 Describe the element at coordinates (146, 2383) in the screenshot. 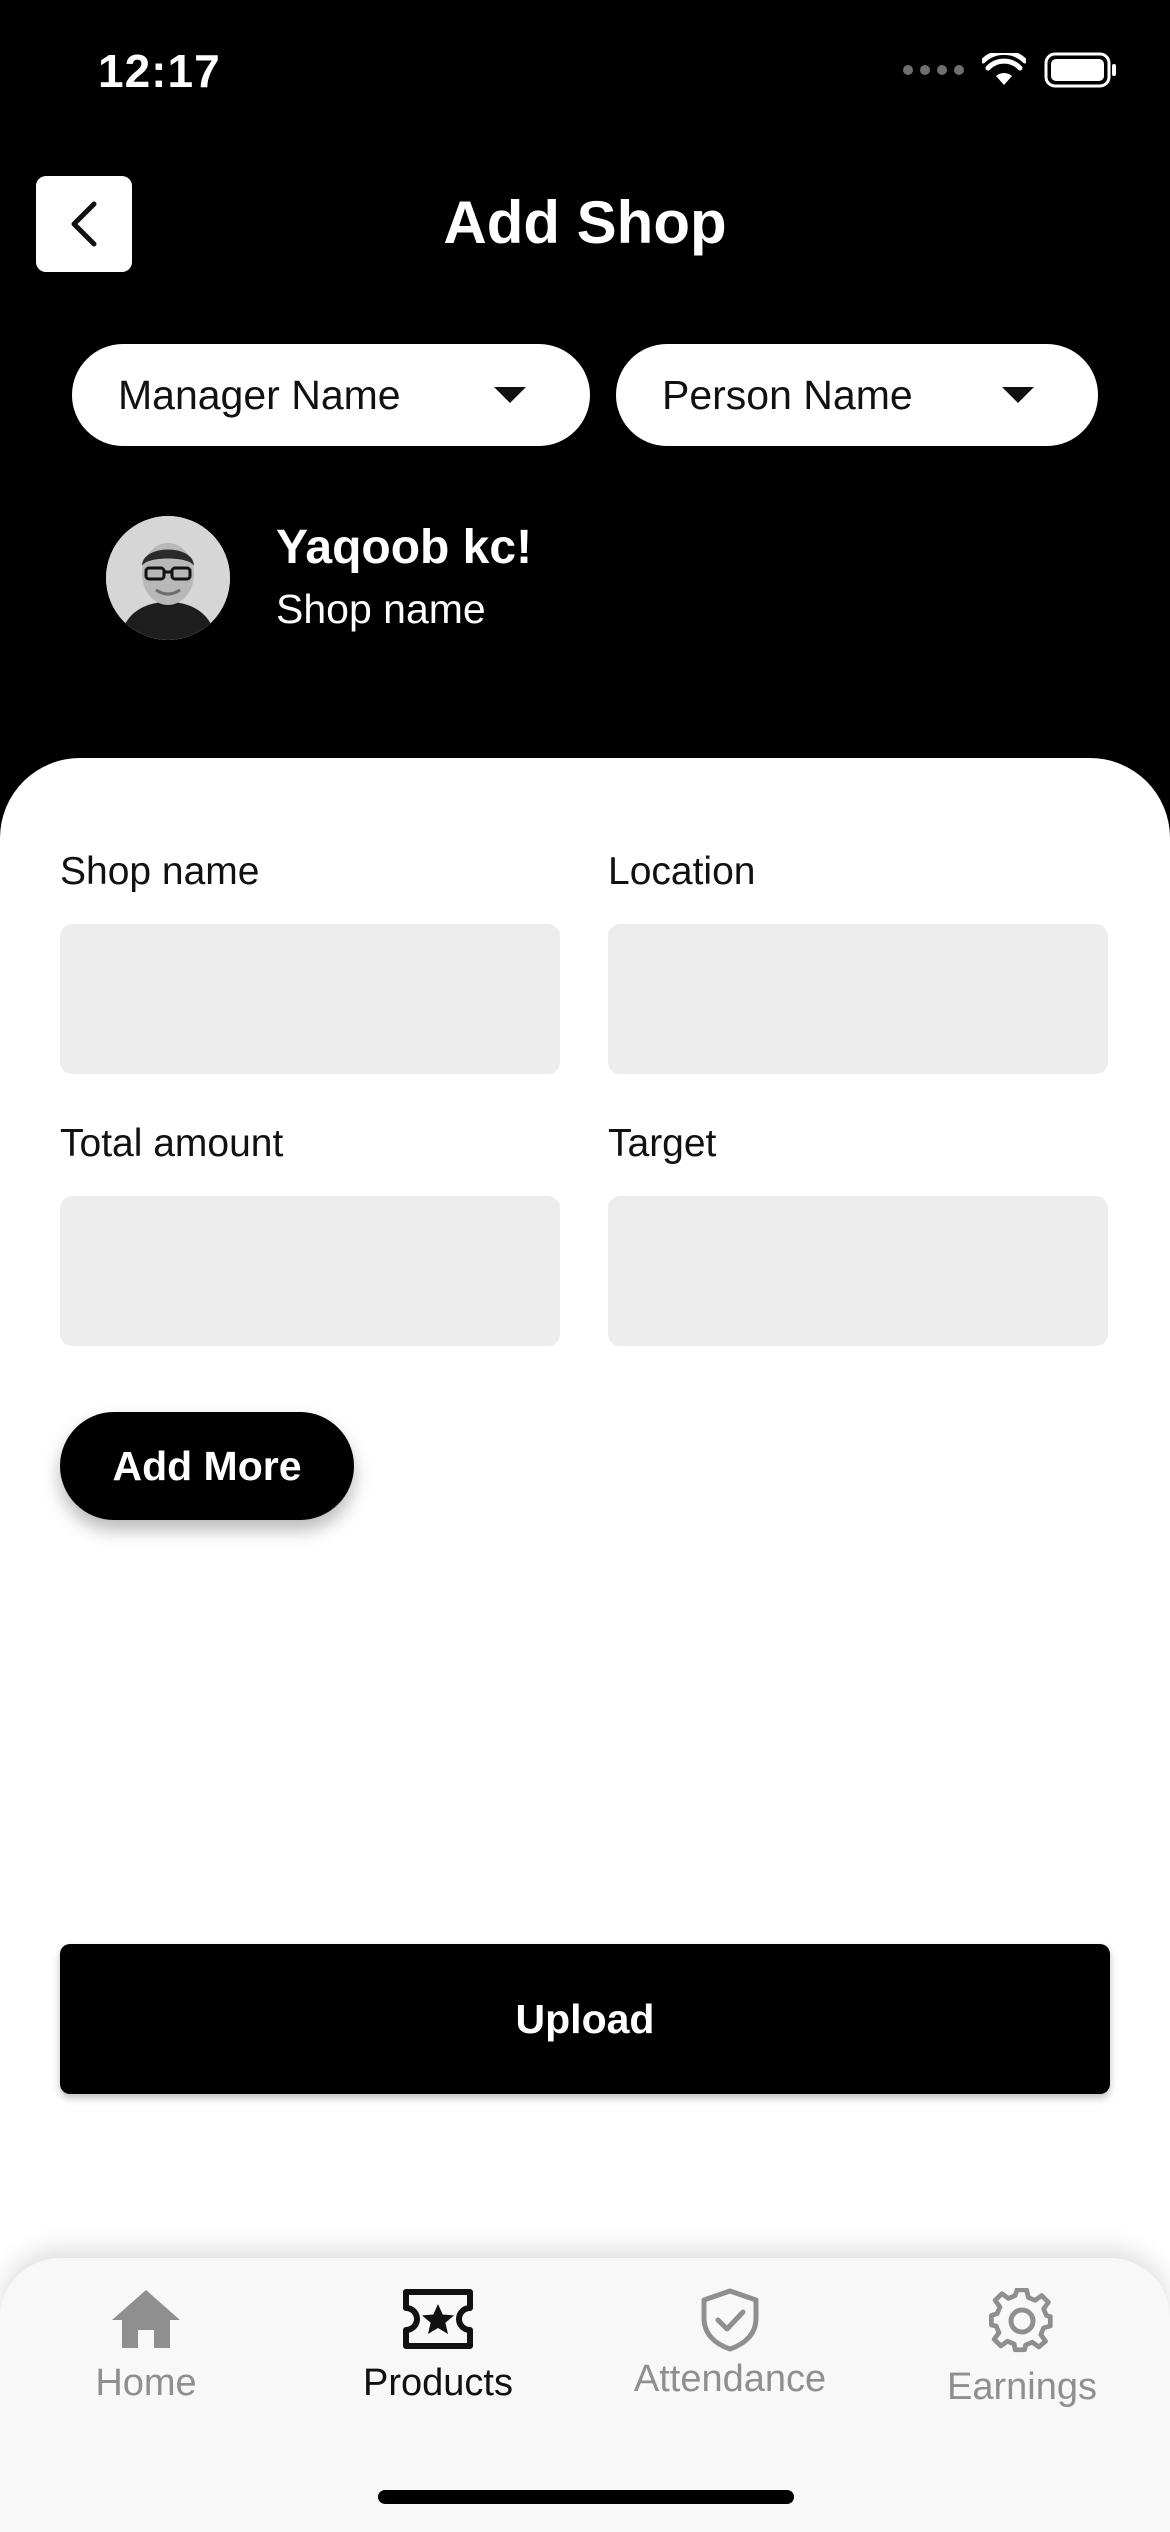

I see `tab-home-label: Home` at that location.